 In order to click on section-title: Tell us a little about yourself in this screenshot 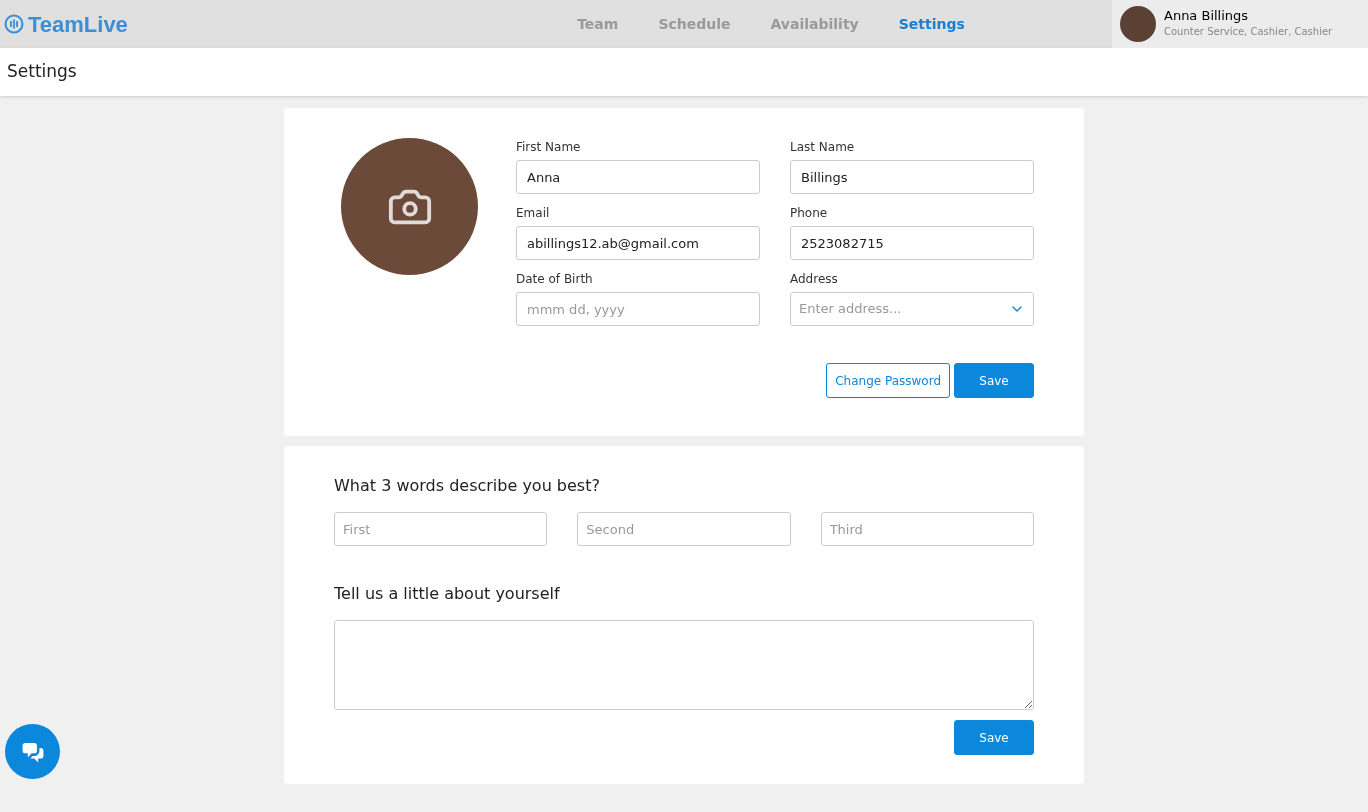, I will do `click(447, 594)`.